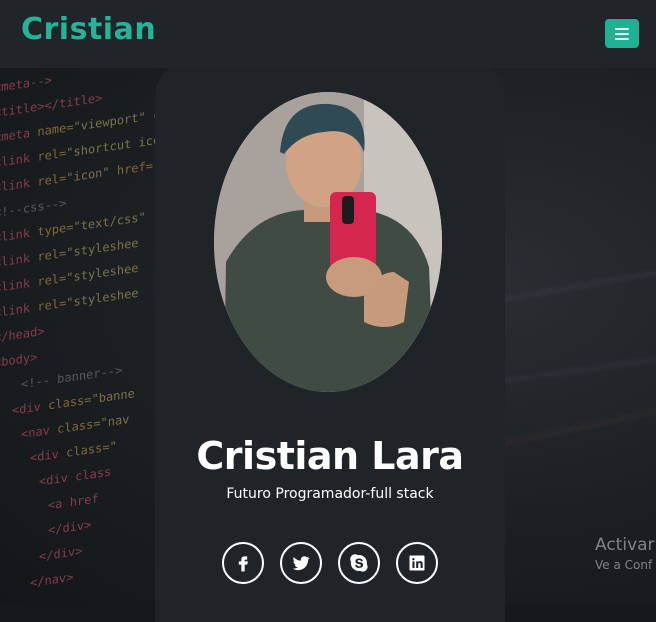  What do you see at coordinates (330, 563) in the screenshot?
I see `social-links` at bounding box center [330, 563].